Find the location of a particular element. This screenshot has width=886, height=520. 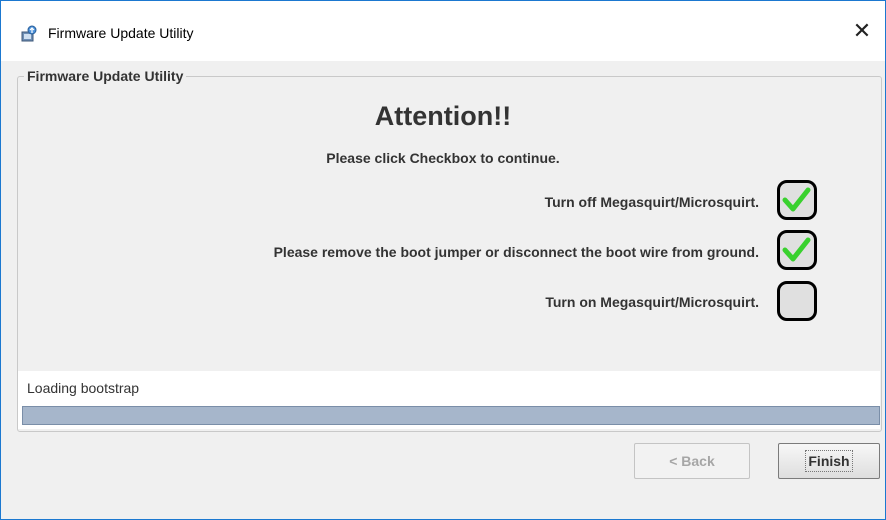

title-bar: Firmware Update Utility ✕ is located at coordinates (443, 31).